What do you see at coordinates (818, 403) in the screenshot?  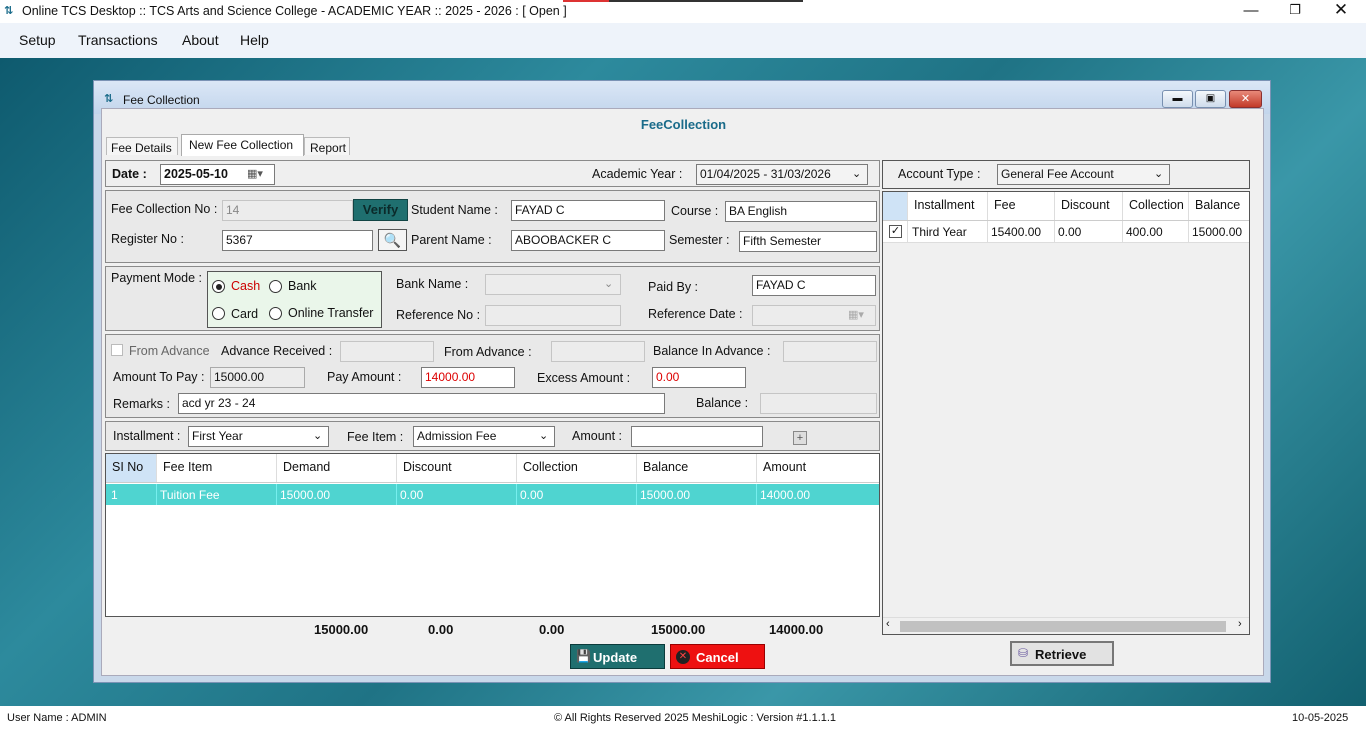 I see `balance-field` at bounding box center [818, 403].